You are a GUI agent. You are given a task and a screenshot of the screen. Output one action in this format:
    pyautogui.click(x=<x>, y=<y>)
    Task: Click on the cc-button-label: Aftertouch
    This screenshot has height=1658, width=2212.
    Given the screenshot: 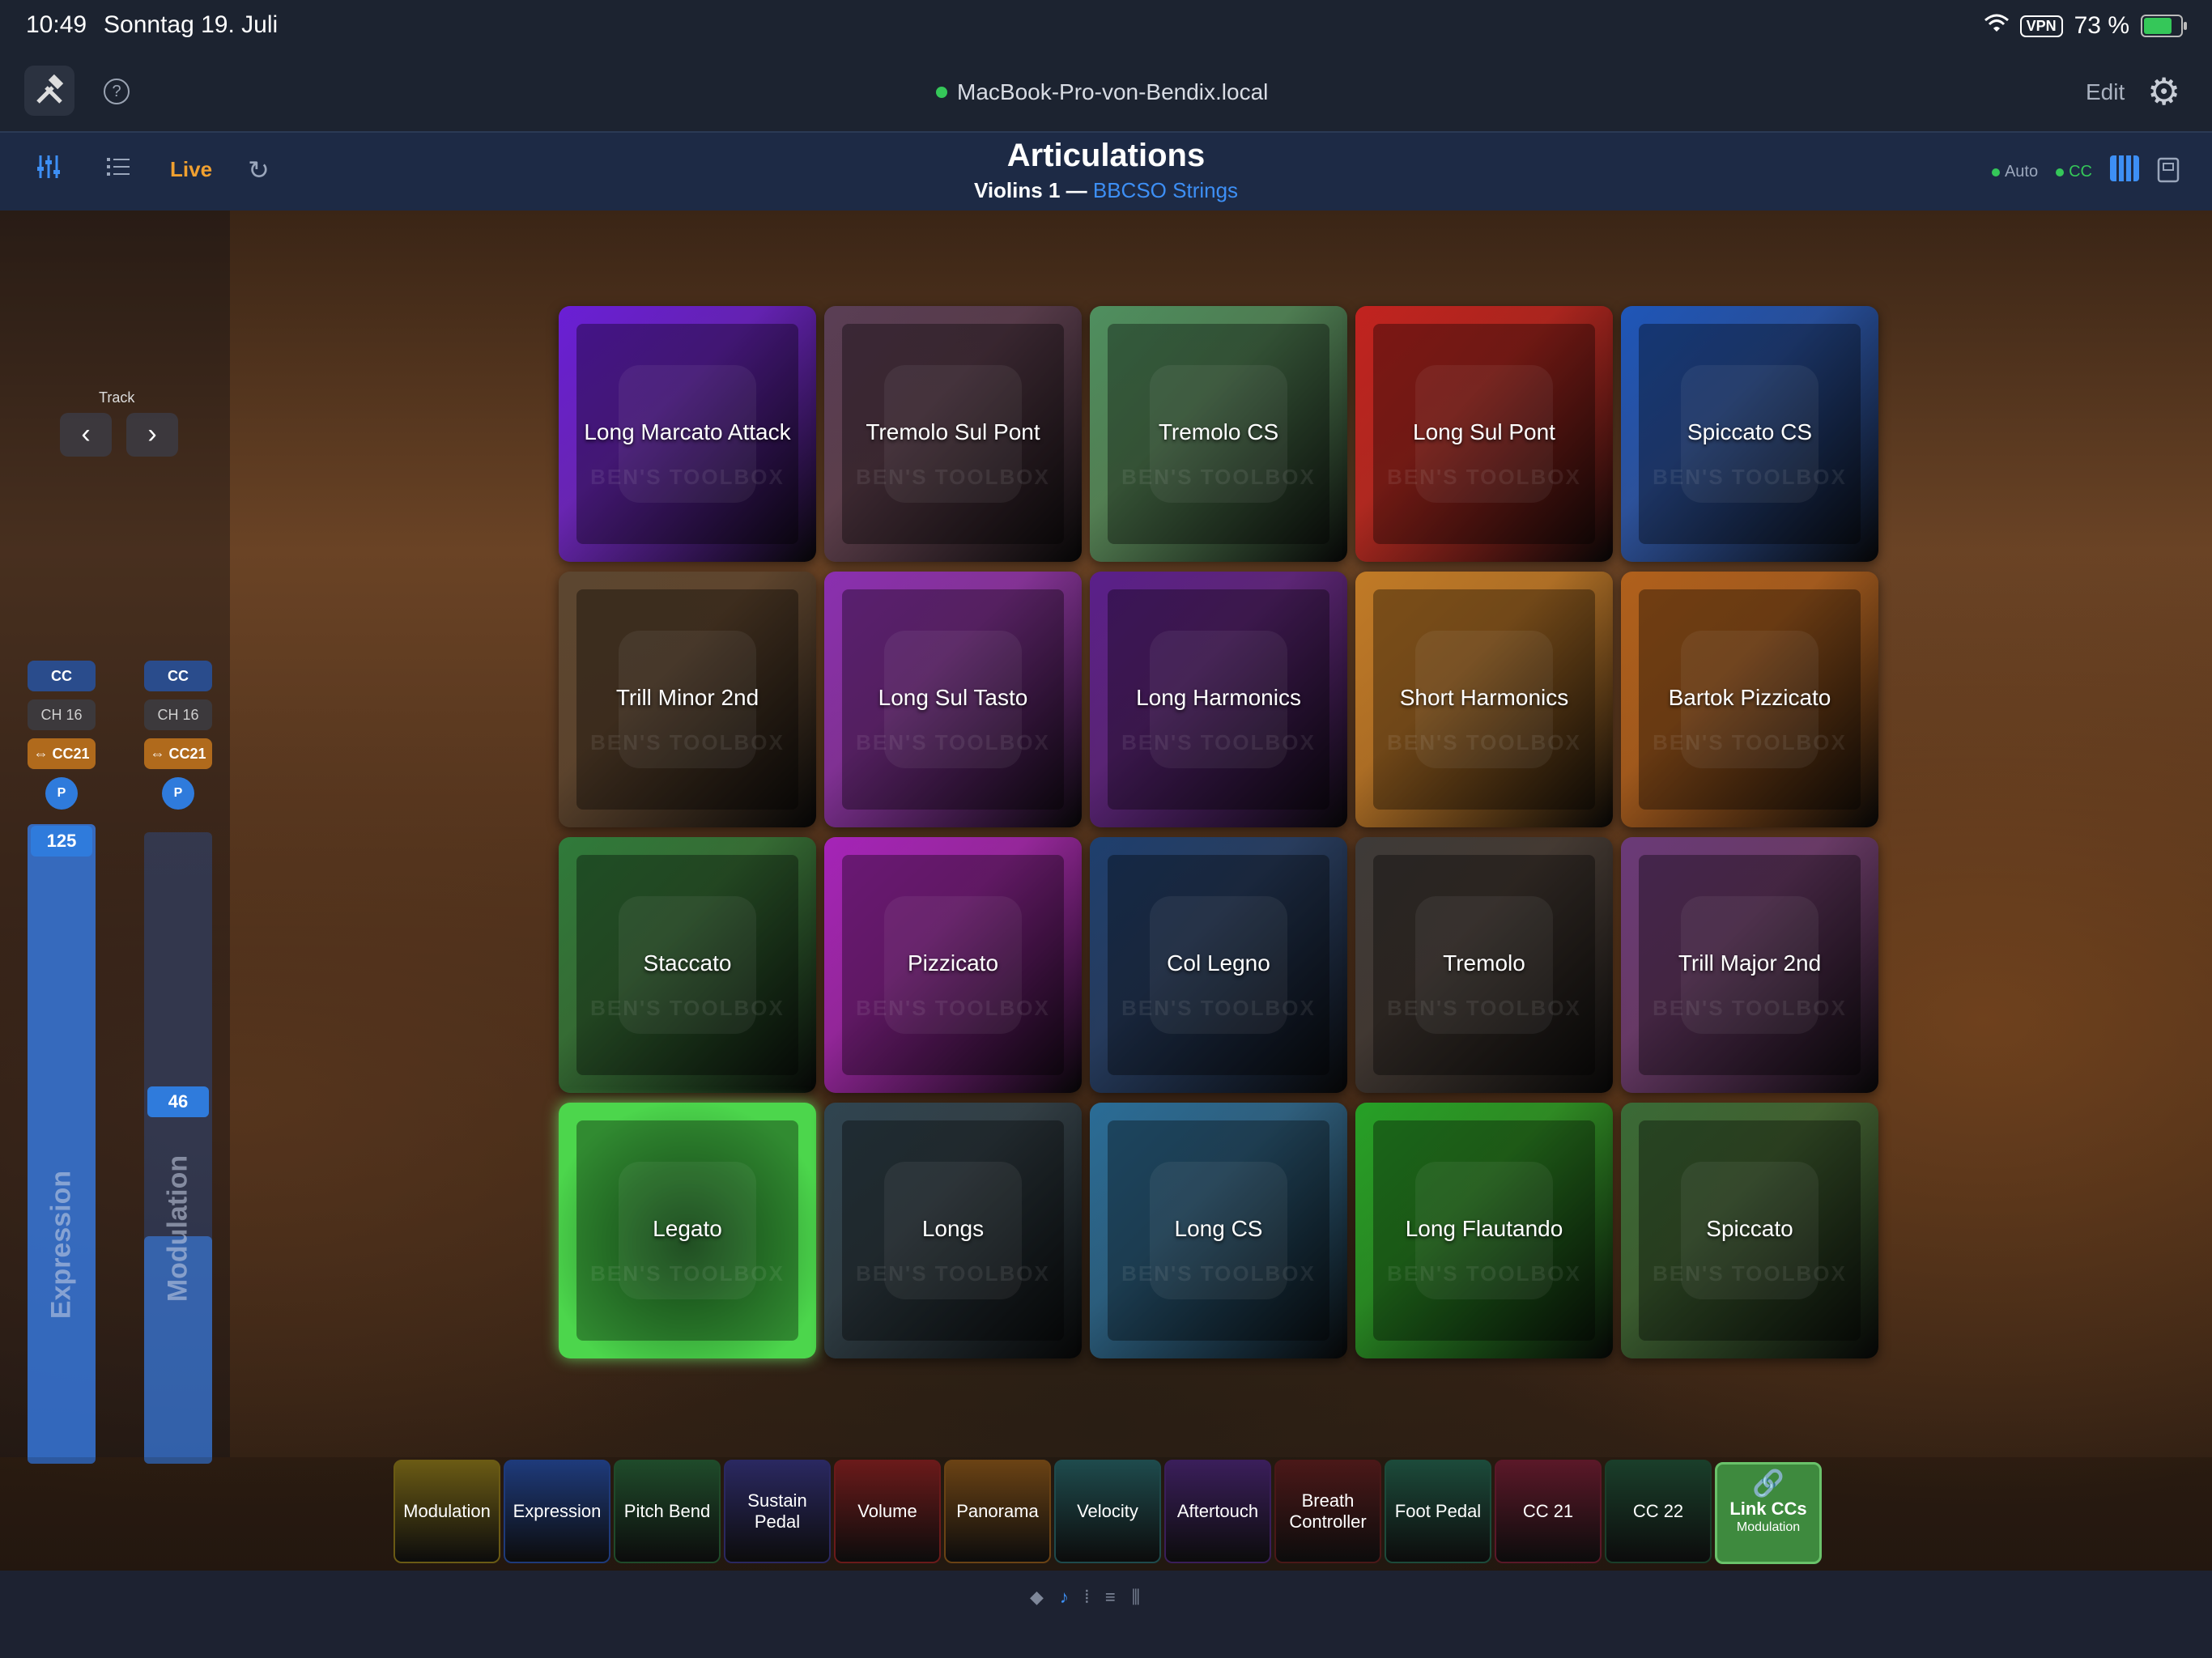 What is the action you would take?
    pyautogui.click(x=1218, y=1511)
    